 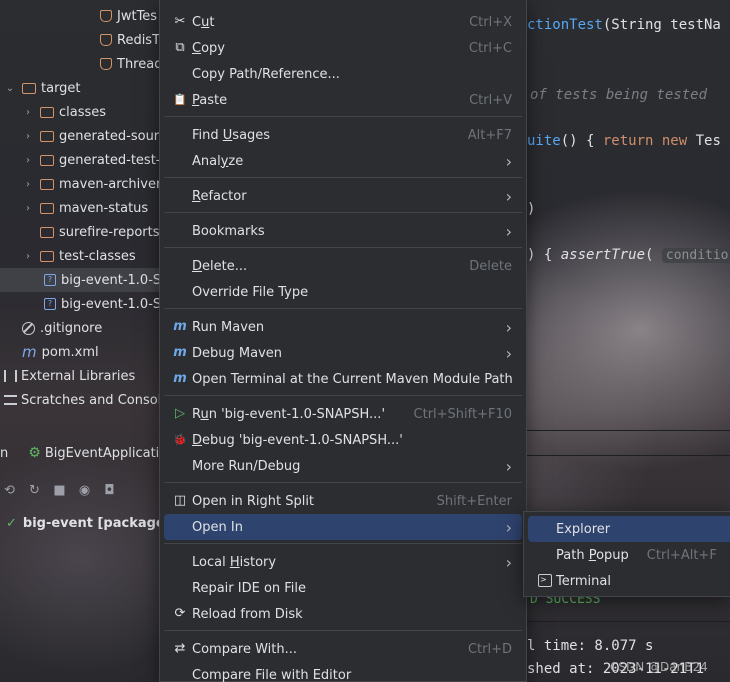 What do you see at coordinates (109, 232) in the screenshot?
I see `tree-item-label: surefire-reports` at bounding box center [109, 232].